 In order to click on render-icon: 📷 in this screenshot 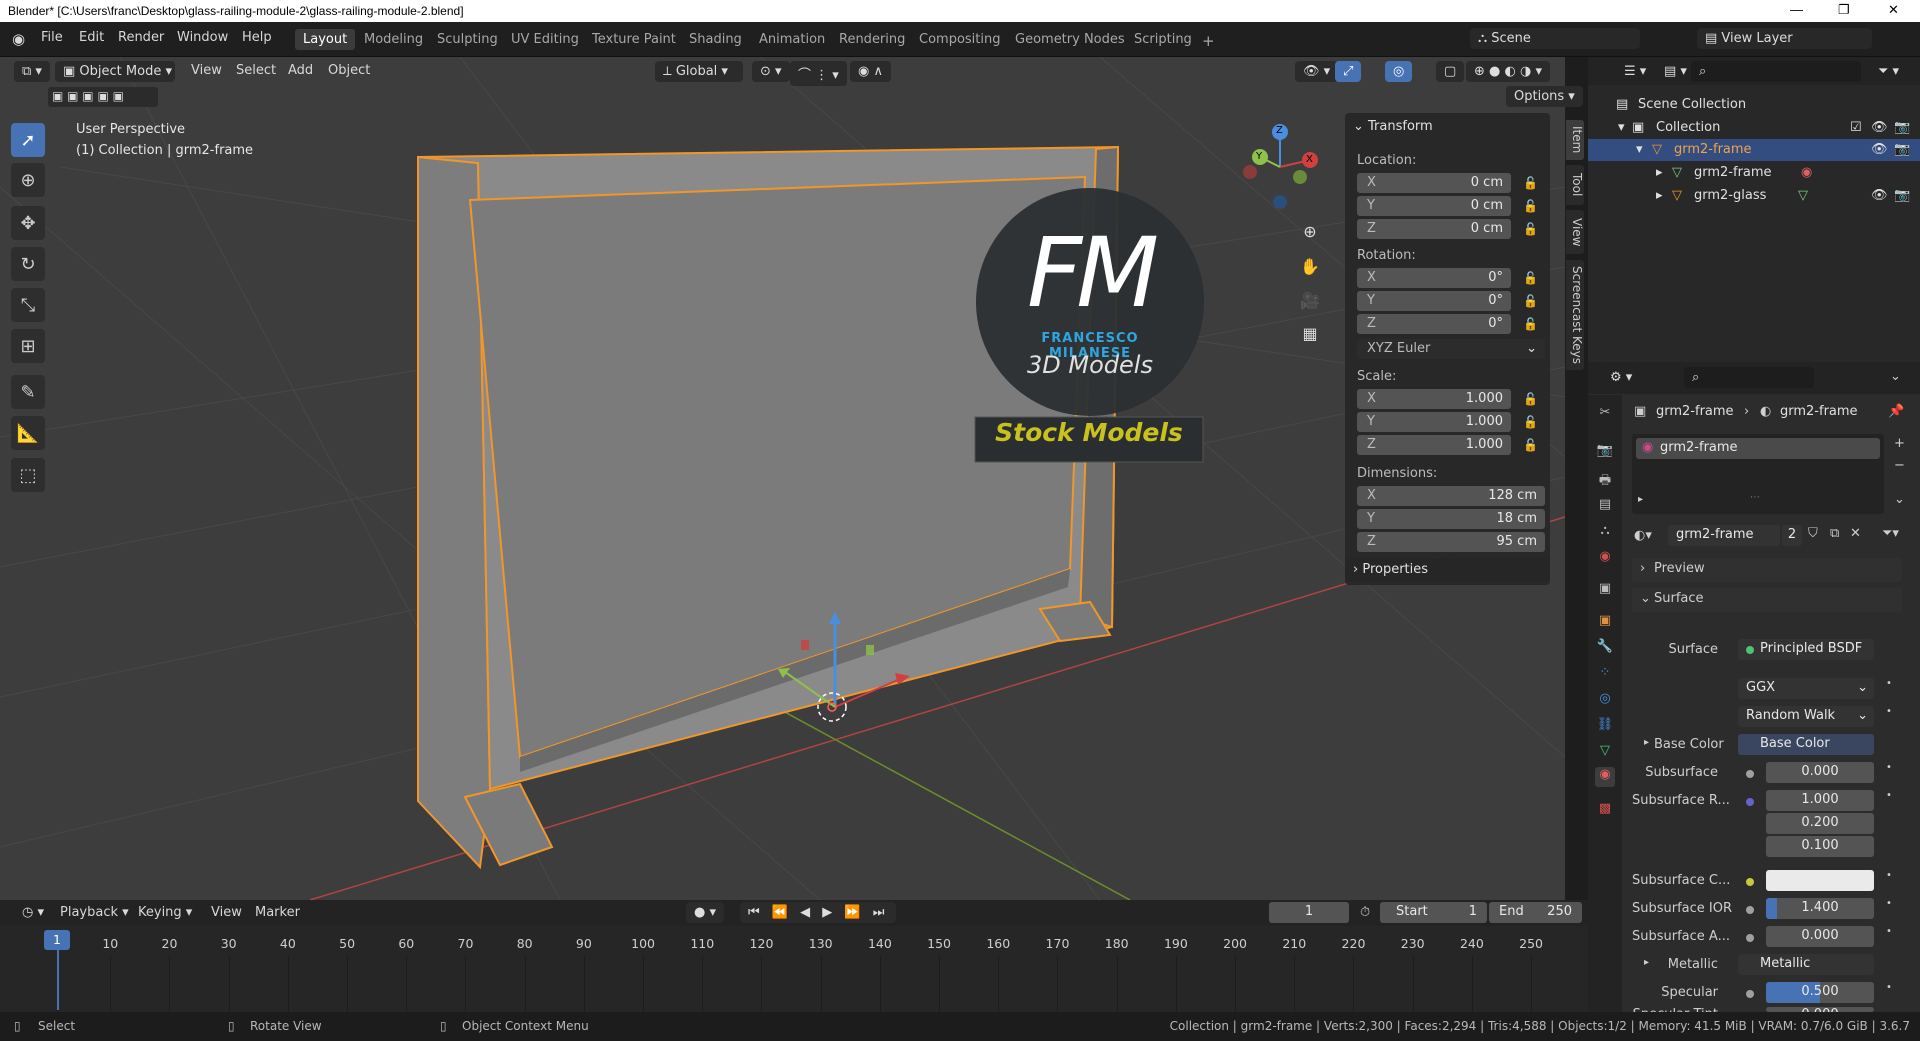, I will do `click(1605, 453)`.